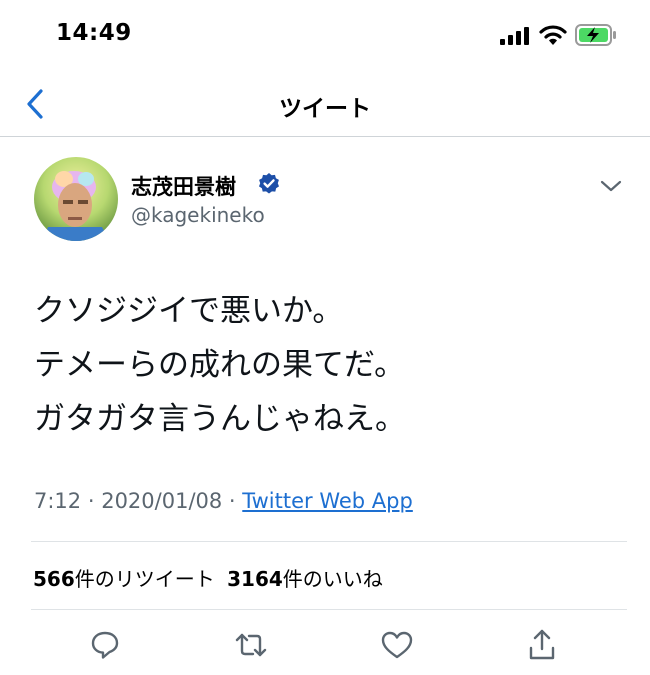  What do you see at coordinates (514, 36) in the screenshot?
I see `cellular-signal-icon` at bounding box center [514, 36].